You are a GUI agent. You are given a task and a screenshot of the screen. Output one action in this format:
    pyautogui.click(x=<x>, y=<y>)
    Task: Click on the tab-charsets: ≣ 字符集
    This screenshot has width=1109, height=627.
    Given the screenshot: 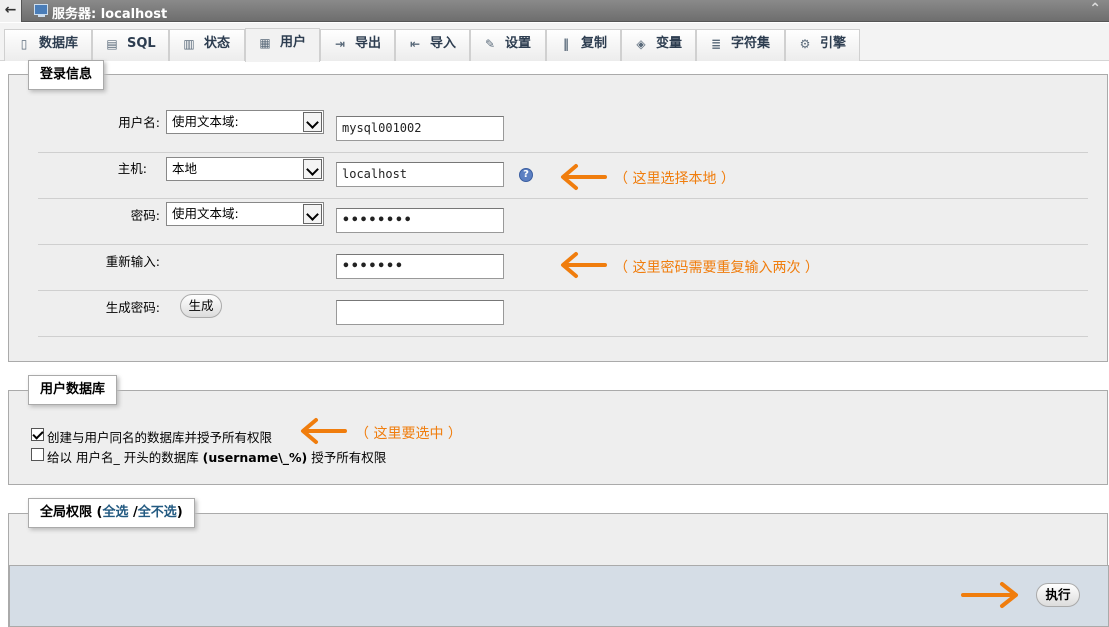 What is the action you would take?
    pyautogui.click(x=740, y=45)
    